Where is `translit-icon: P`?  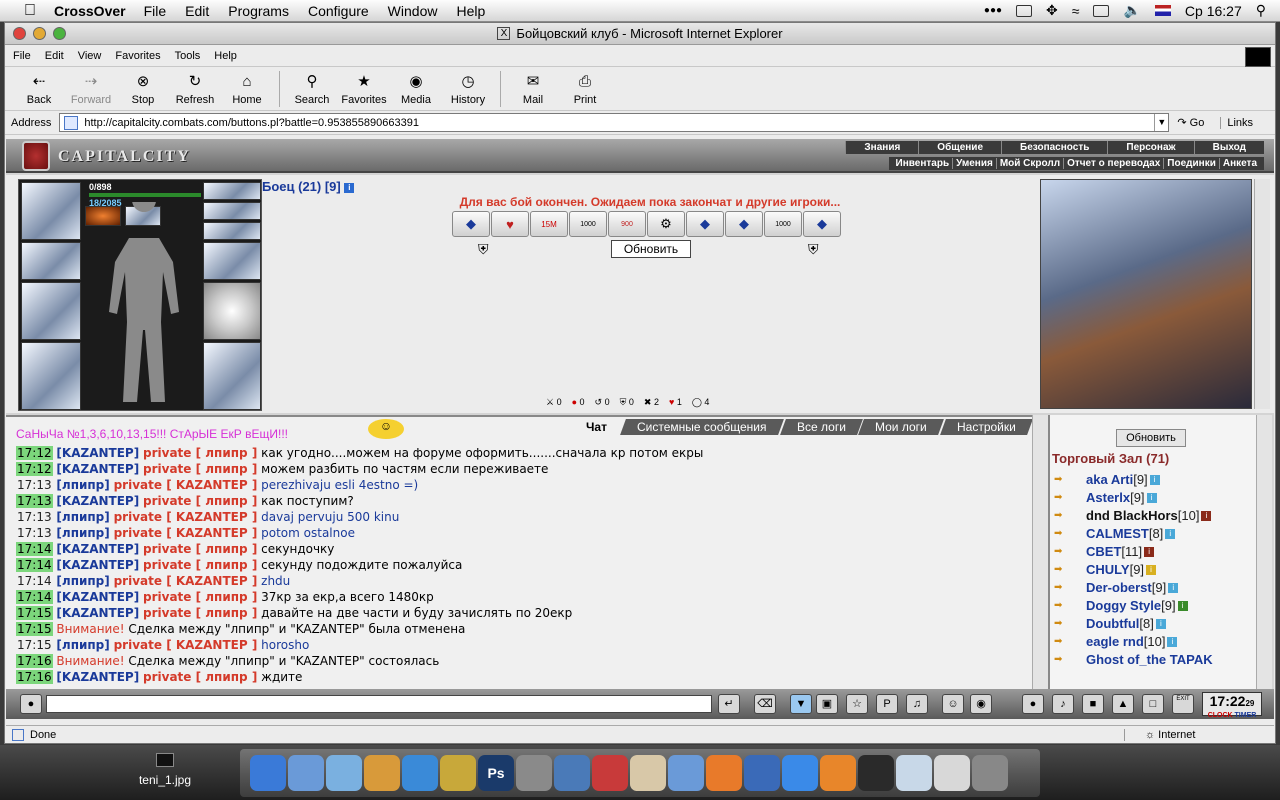 translit-icon: P is located at coordinates (887, 704).